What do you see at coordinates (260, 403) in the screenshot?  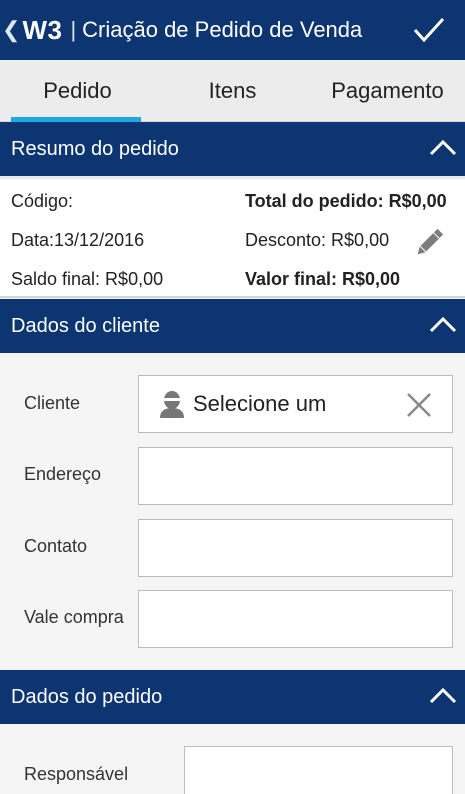 I see `cliente-select-value: Selecione um` at bounding box center [260, 403].